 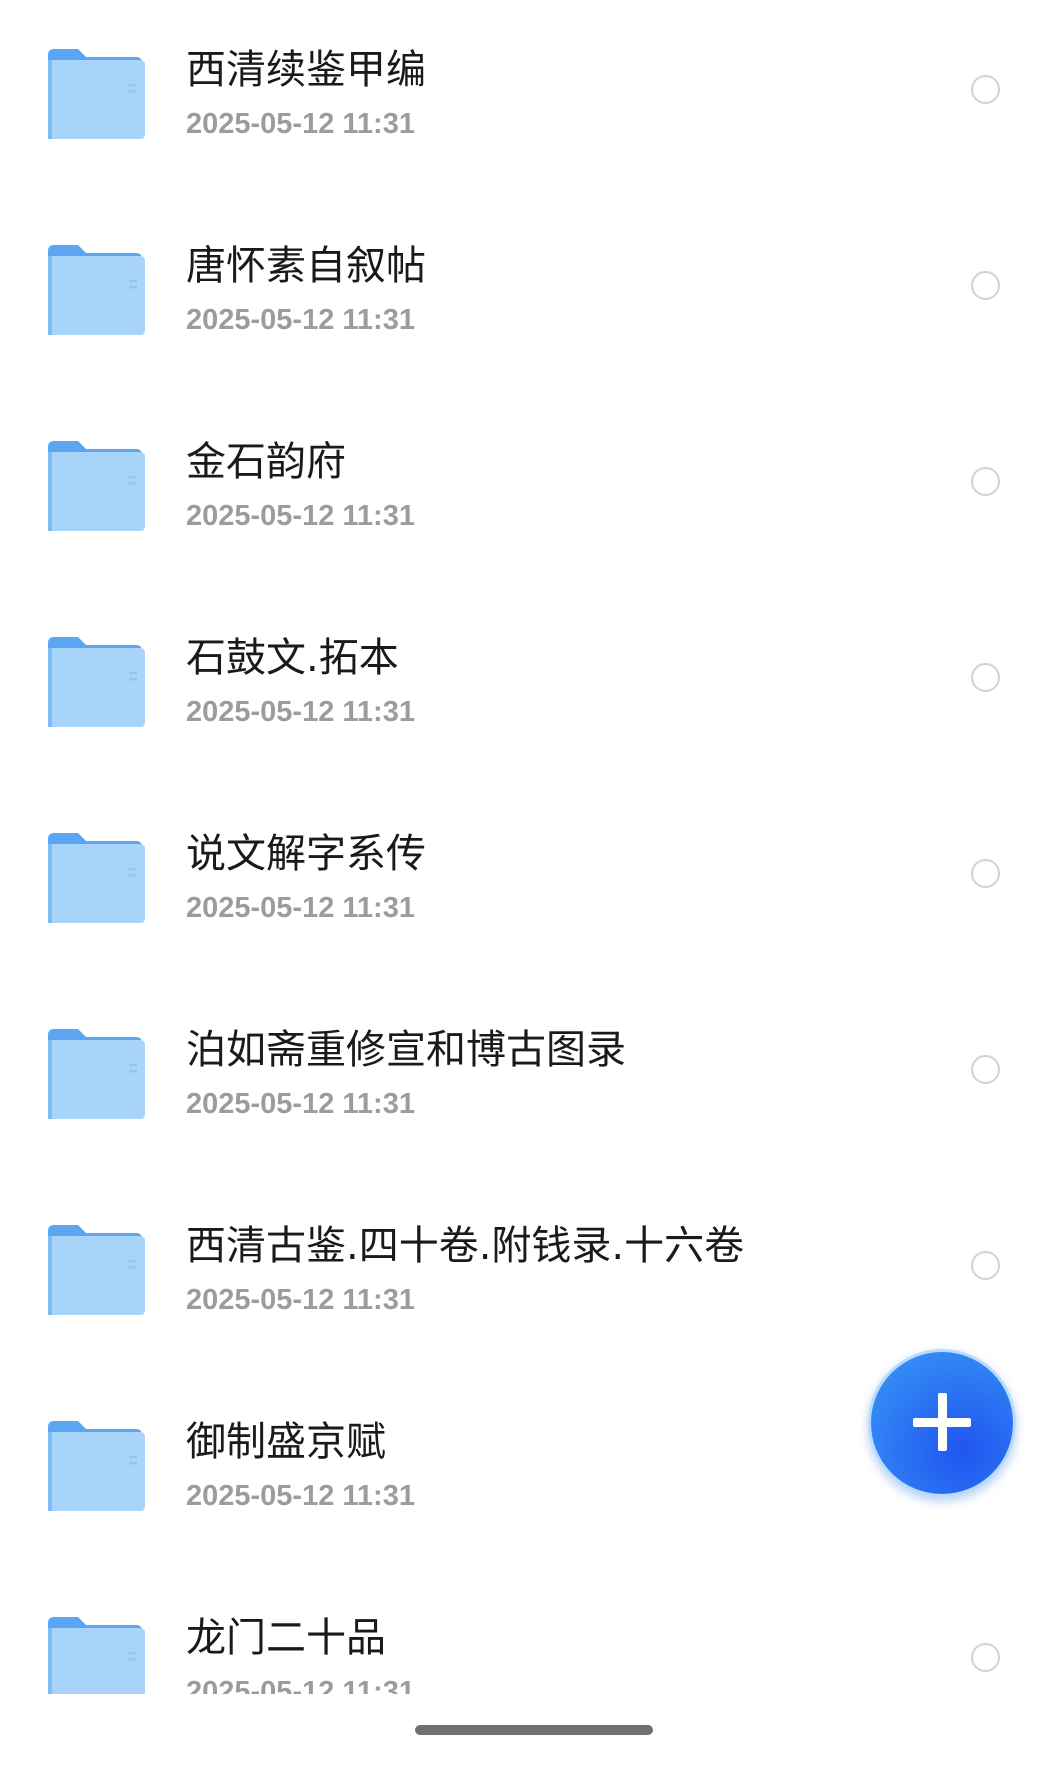 What do you see at coordinates (529, 1631) in the screenshot?
I see `list-item: 龙门二十品 2025-05-12 11:31` at bounding box center [529, 1631].